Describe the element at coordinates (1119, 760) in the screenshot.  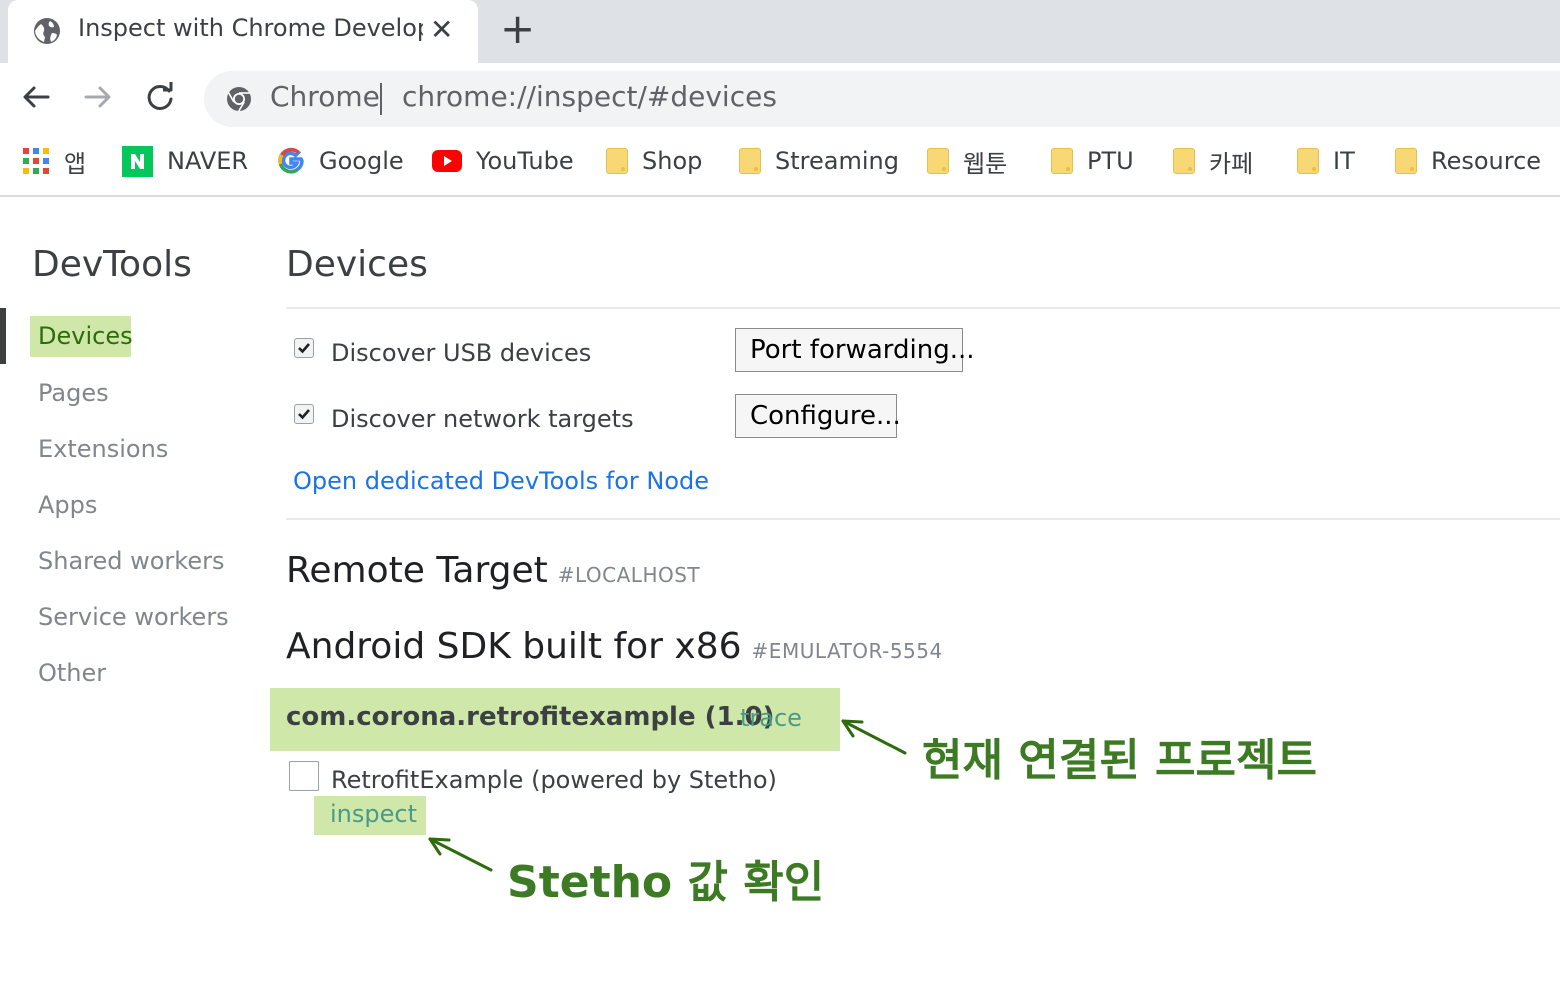
I see `annotation-connected-project: 현재 연결된 프로젝트` at that location.